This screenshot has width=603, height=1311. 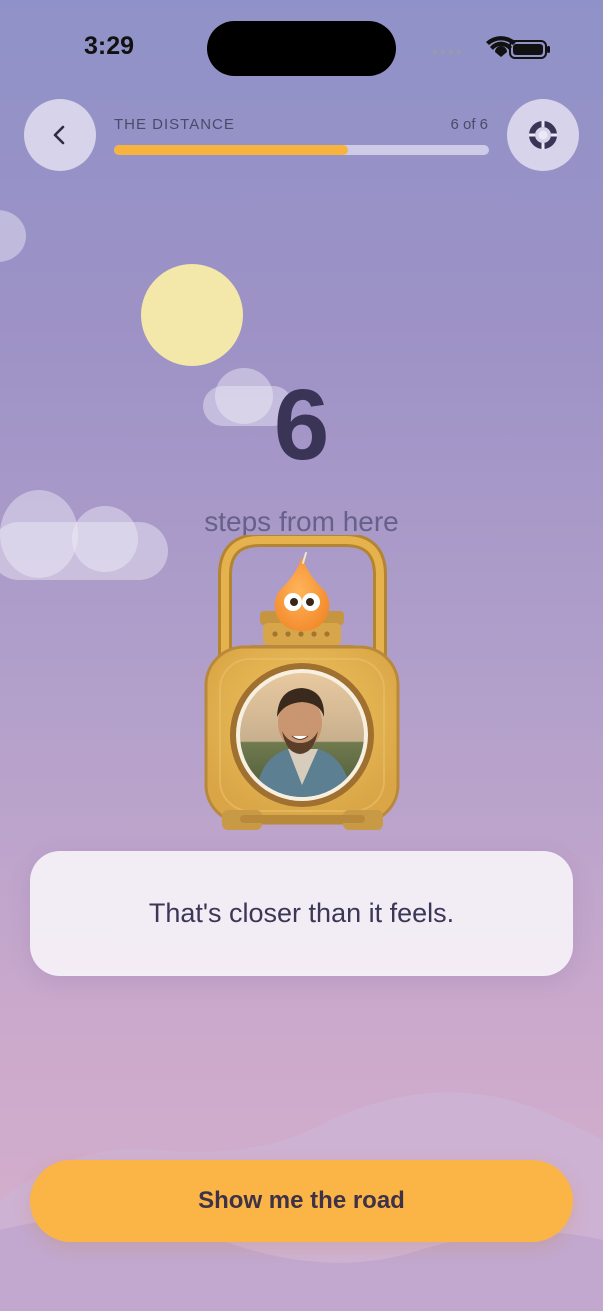 I want to click on sun-decoration, so click(x=192, y=315).